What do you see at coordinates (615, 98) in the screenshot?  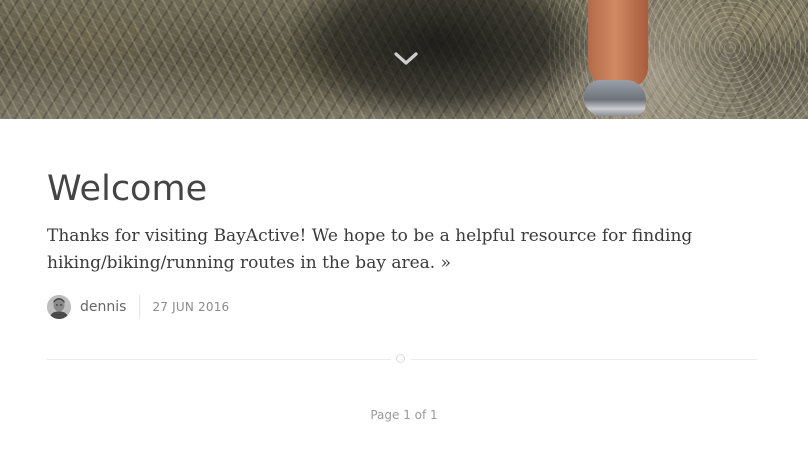 I see `hero-runner-shoe` at bounding box center [615, 98].